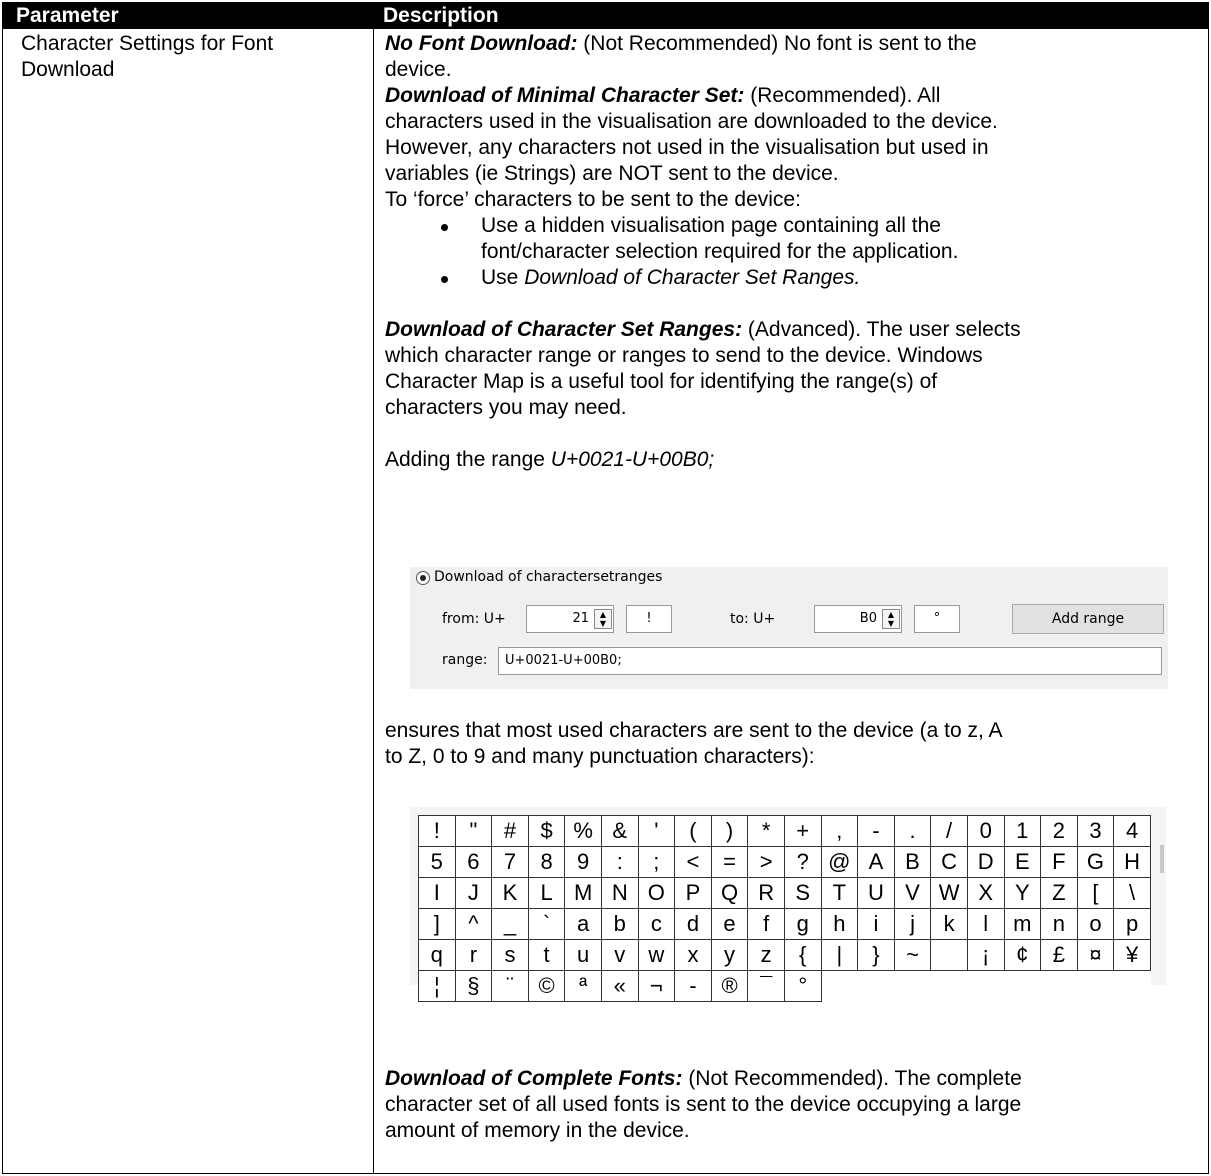 The width and height of the screenshot is (1211, 1176). I want to click on char-cell: E, so click(1023, 862).